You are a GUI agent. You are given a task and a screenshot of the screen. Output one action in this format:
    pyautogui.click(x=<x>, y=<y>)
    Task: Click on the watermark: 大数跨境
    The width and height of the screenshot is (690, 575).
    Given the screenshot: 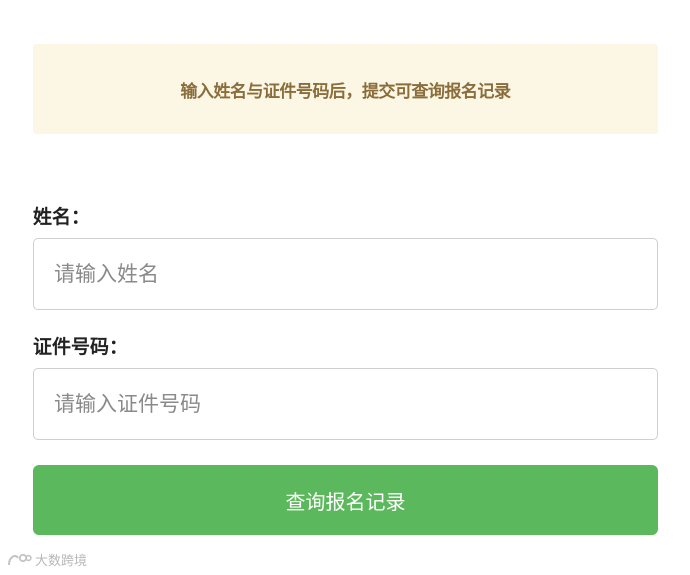 What is the action you would take?
    pyautogui.click(x=46, y=559)
    